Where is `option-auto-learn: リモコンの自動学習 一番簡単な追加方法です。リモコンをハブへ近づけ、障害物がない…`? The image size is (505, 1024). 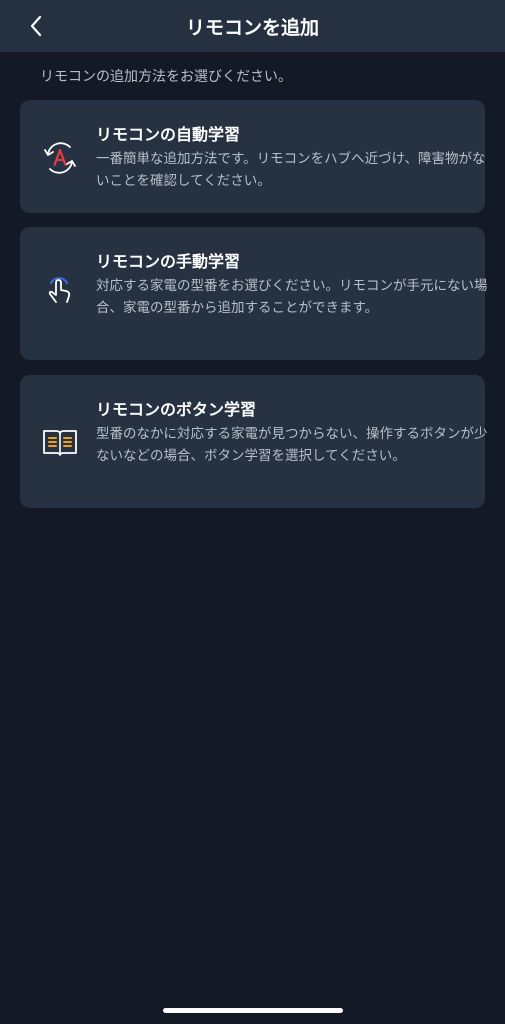
option-auto-learn: リモコンの自動学習 一番簡単な追加方法です。リモコンをハブへ近づけ、障害物がない… is located at coordinates (252, 156).